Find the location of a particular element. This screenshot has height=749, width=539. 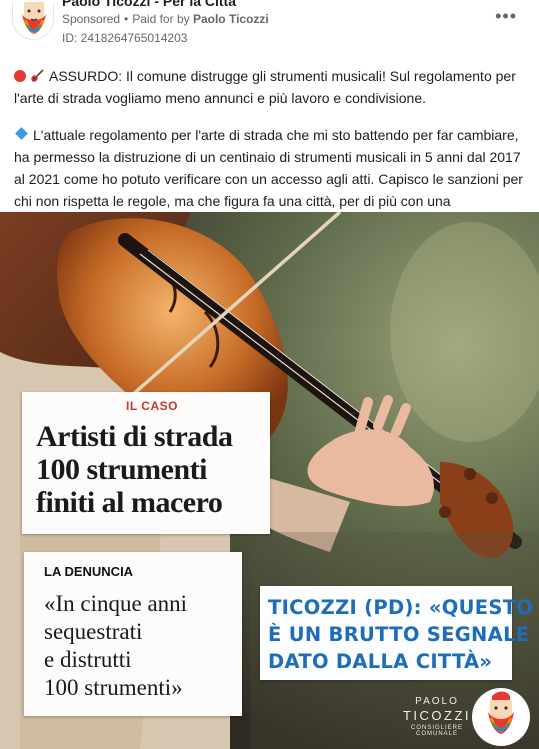

red-circle-icon is located at coordinates (20, 76).